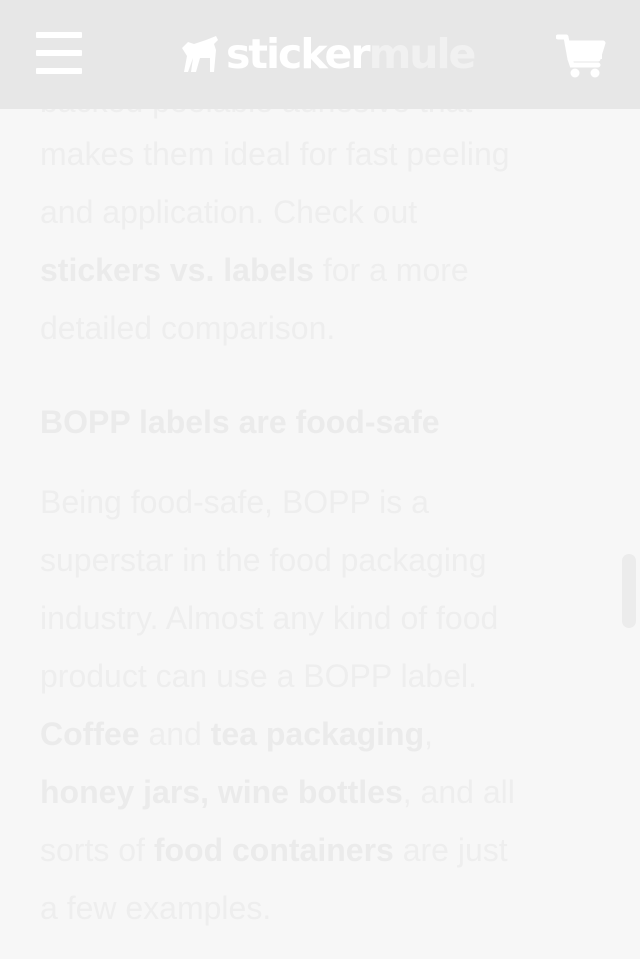  Describe the element at coordinates (90, 734) in the screenshot. I see `coffee-link: Coffee` at that location.